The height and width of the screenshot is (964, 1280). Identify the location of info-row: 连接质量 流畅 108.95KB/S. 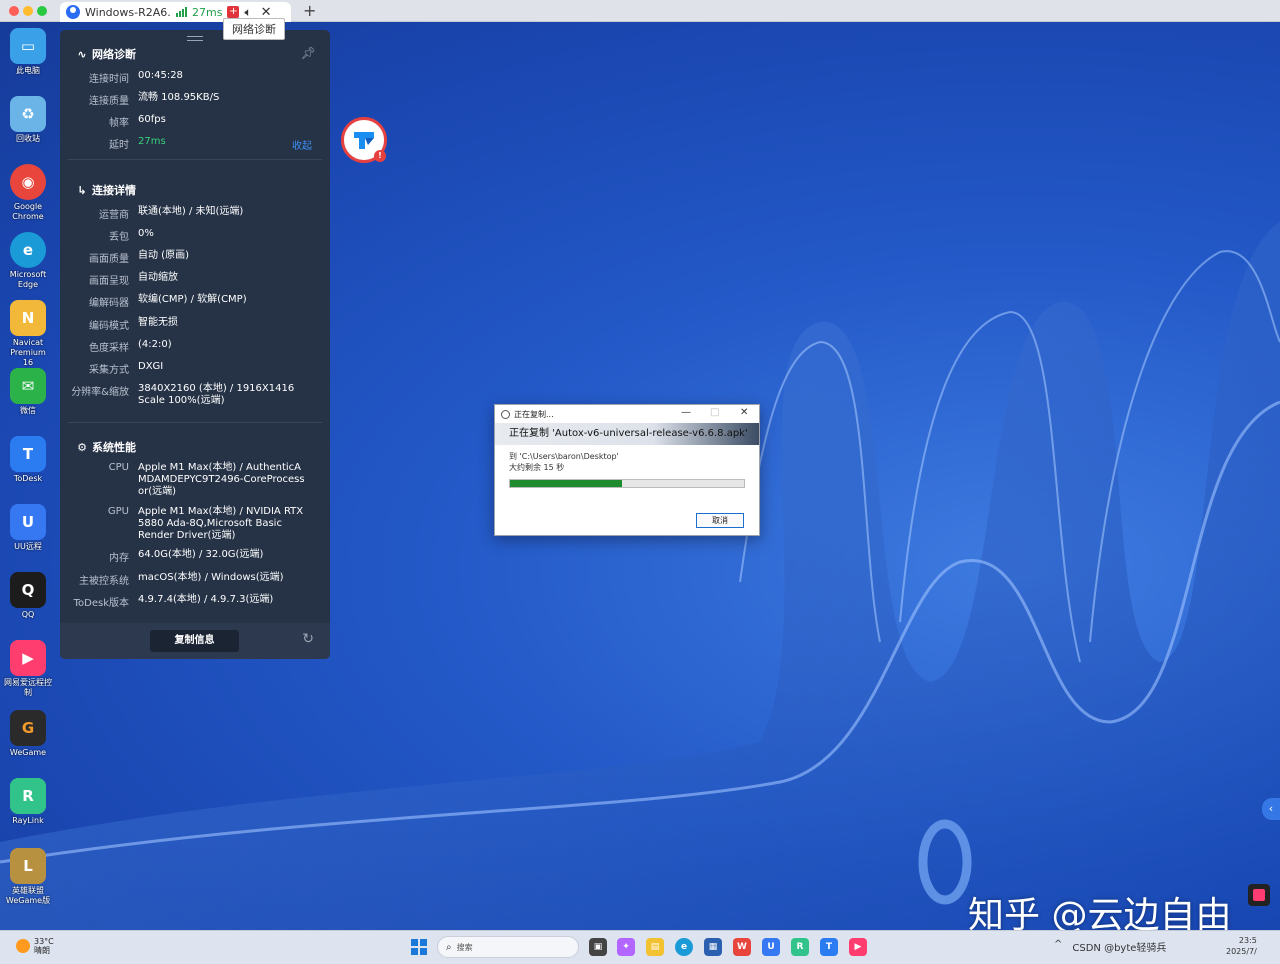
(154, 99).